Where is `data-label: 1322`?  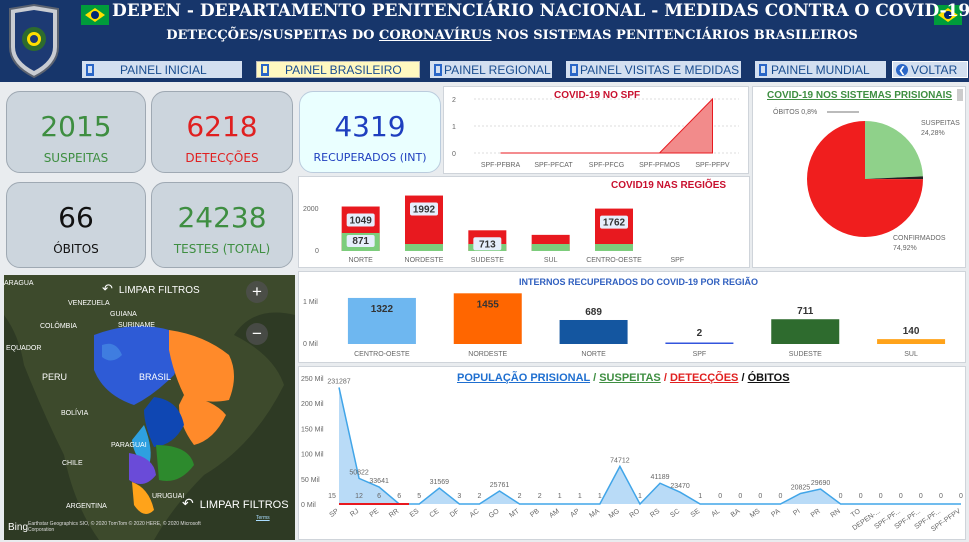
data-label: 1322 is located at coordinates (382, 309).